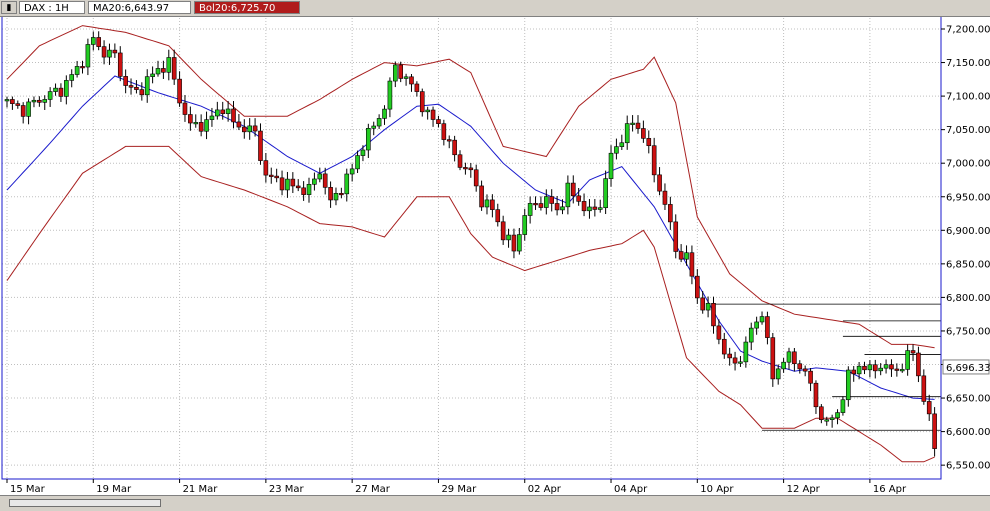  What do you see at coordinates (968, 97) in the screenshot?
I see `y-tick-label: 7,100.00` at bounding box center [968, 97].